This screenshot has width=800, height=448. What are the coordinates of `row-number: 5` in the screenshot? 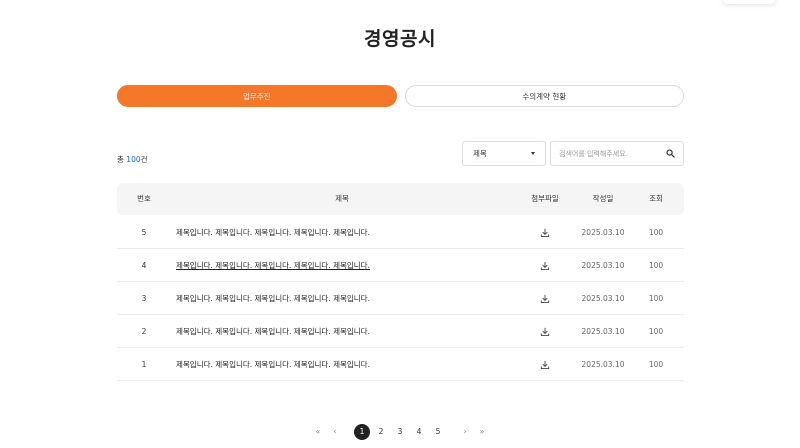 It's located at (144, 232).